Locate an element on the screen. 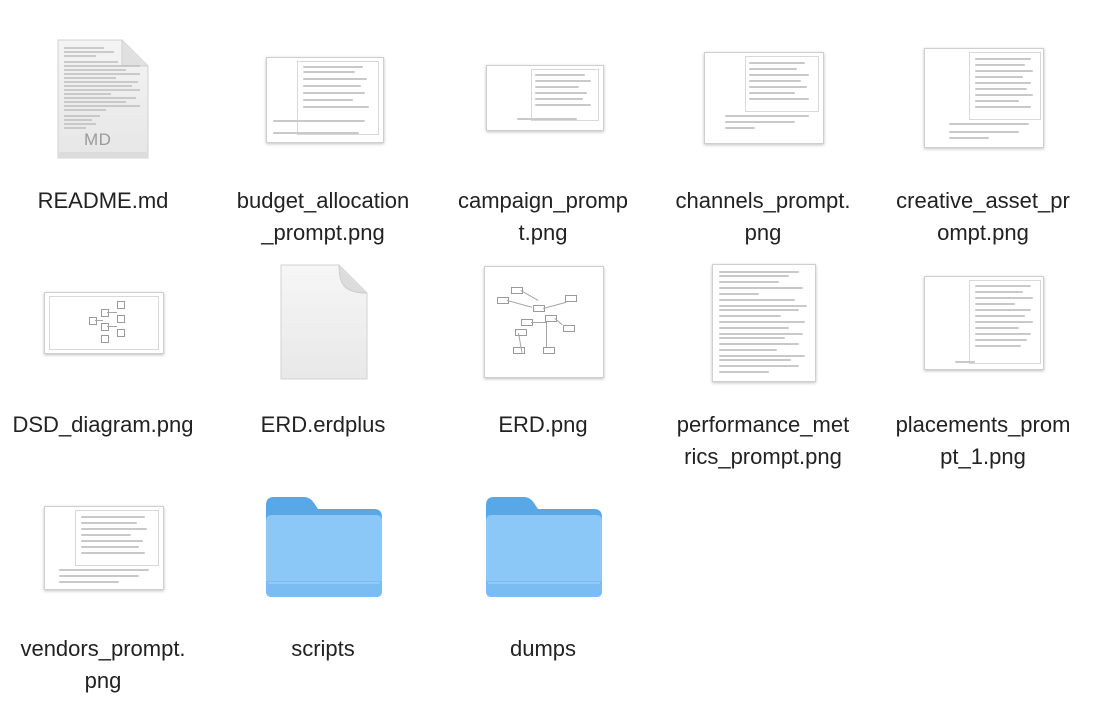 This screenshot has height=708, width=1098. file-label: channels_prompt. png is located at coordinates (763, 216).